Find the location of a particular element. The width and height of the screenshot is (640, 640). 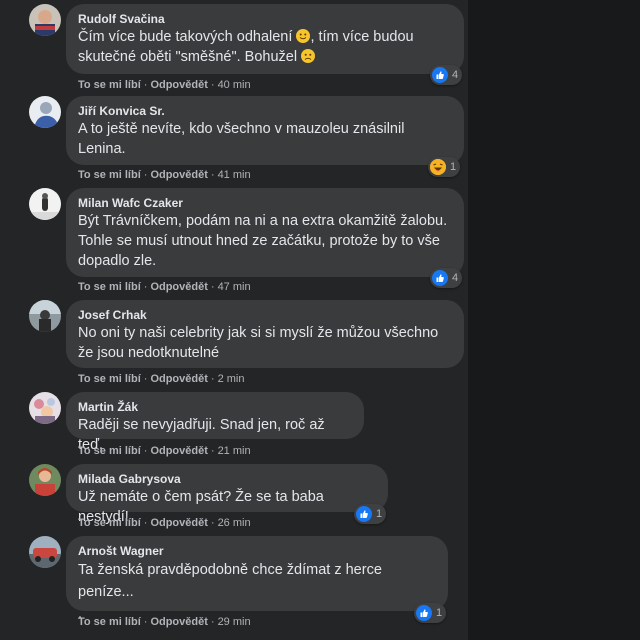

comment-time: 41 min is located at coordinates (234, 175).